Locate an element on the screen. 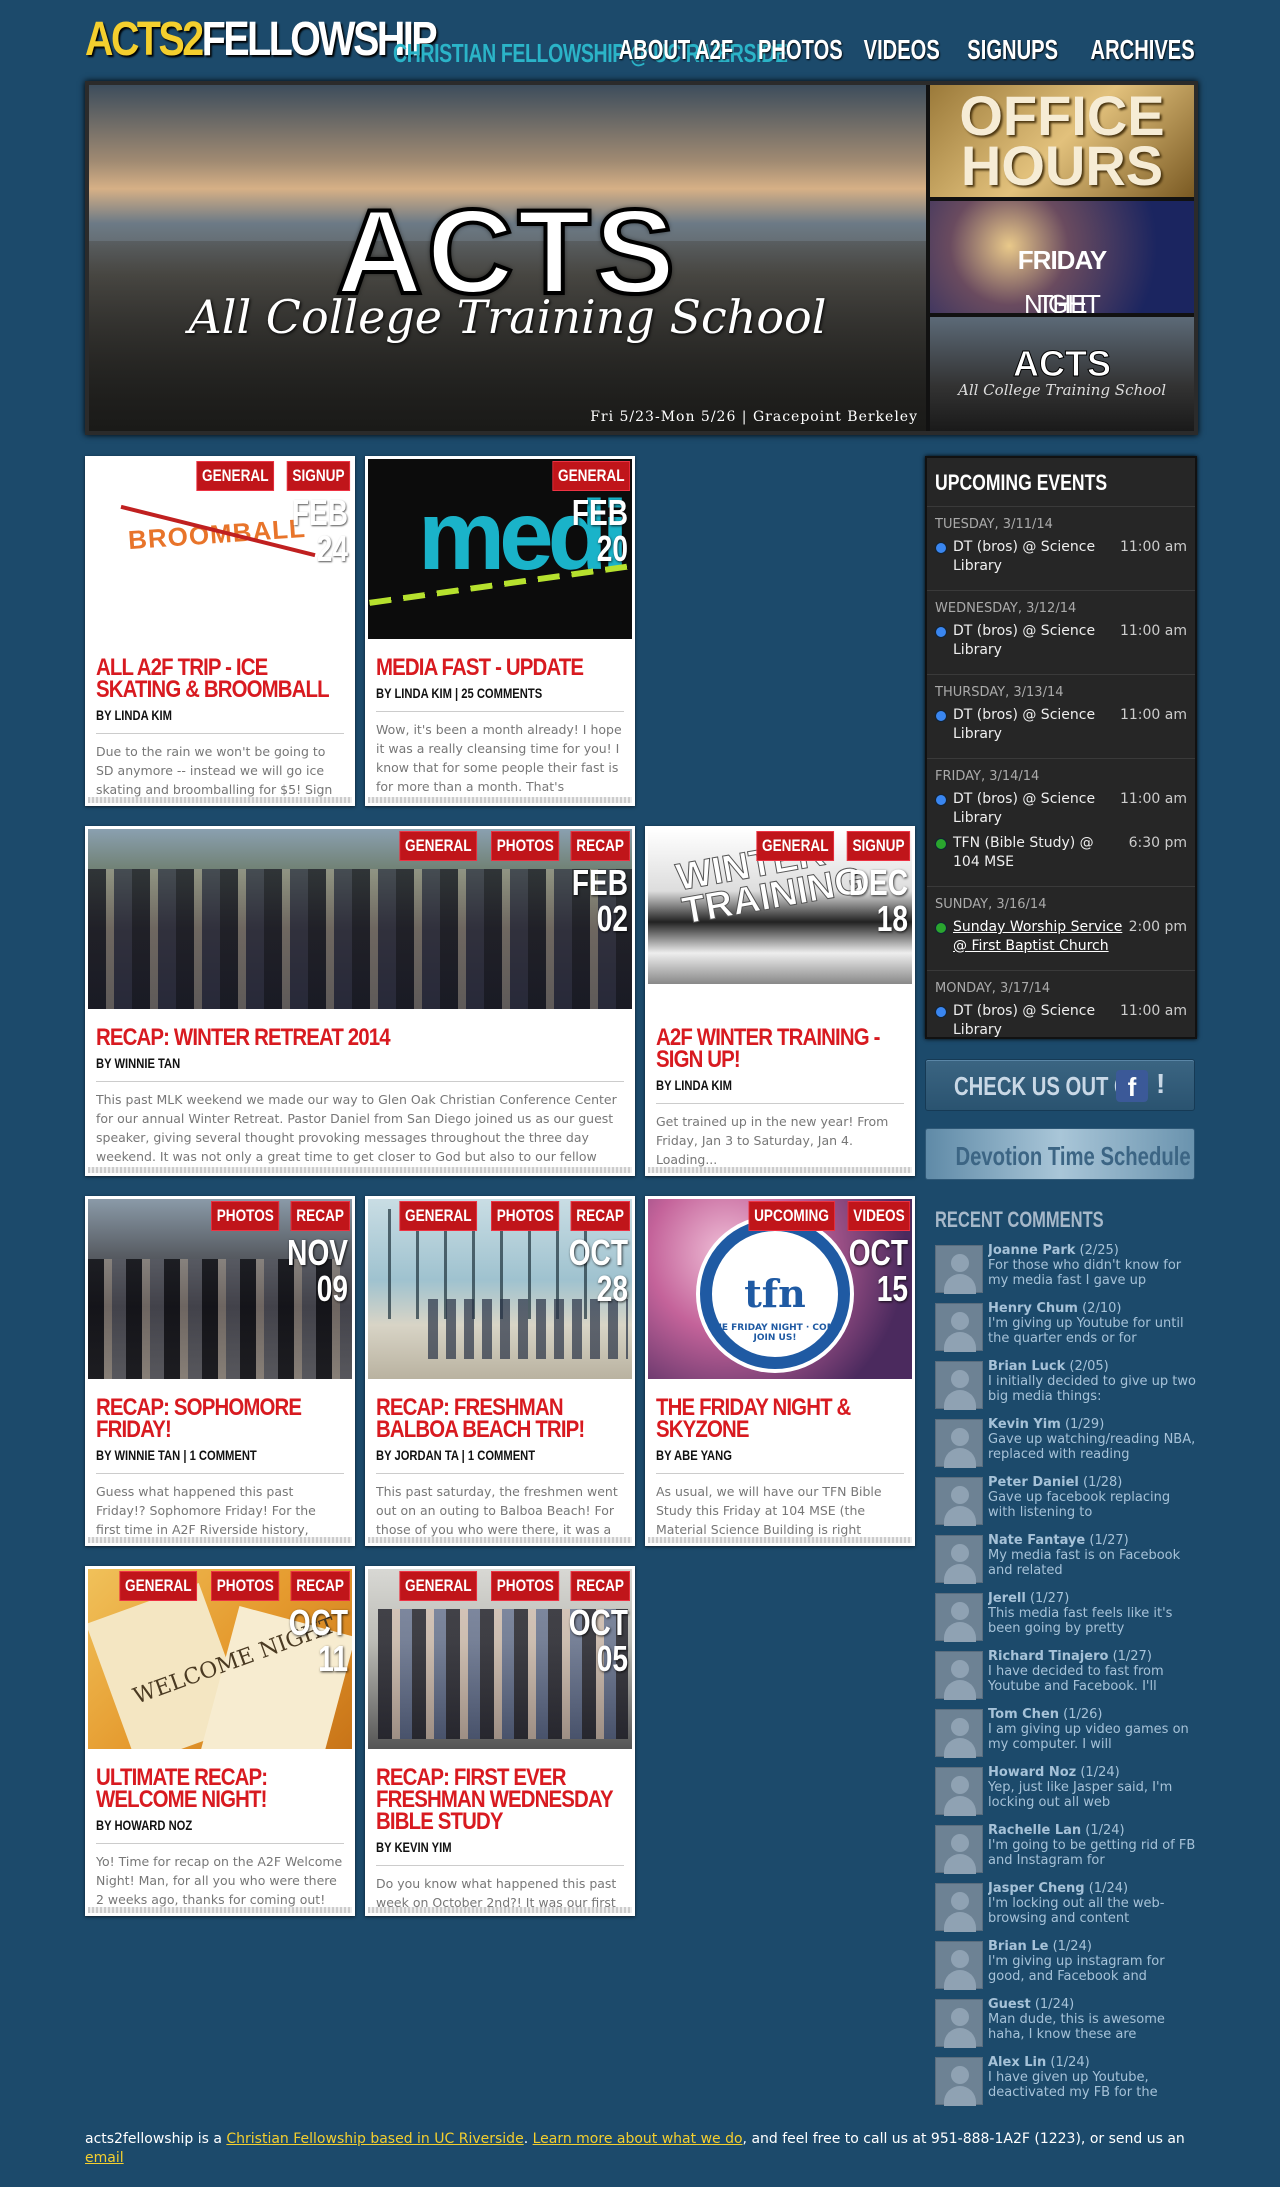 Image resolution: width=1280 pixels, height=2187 pixels. comment-author: Jasper Cheng (1/24) is located at coordinates (1092, 1888).